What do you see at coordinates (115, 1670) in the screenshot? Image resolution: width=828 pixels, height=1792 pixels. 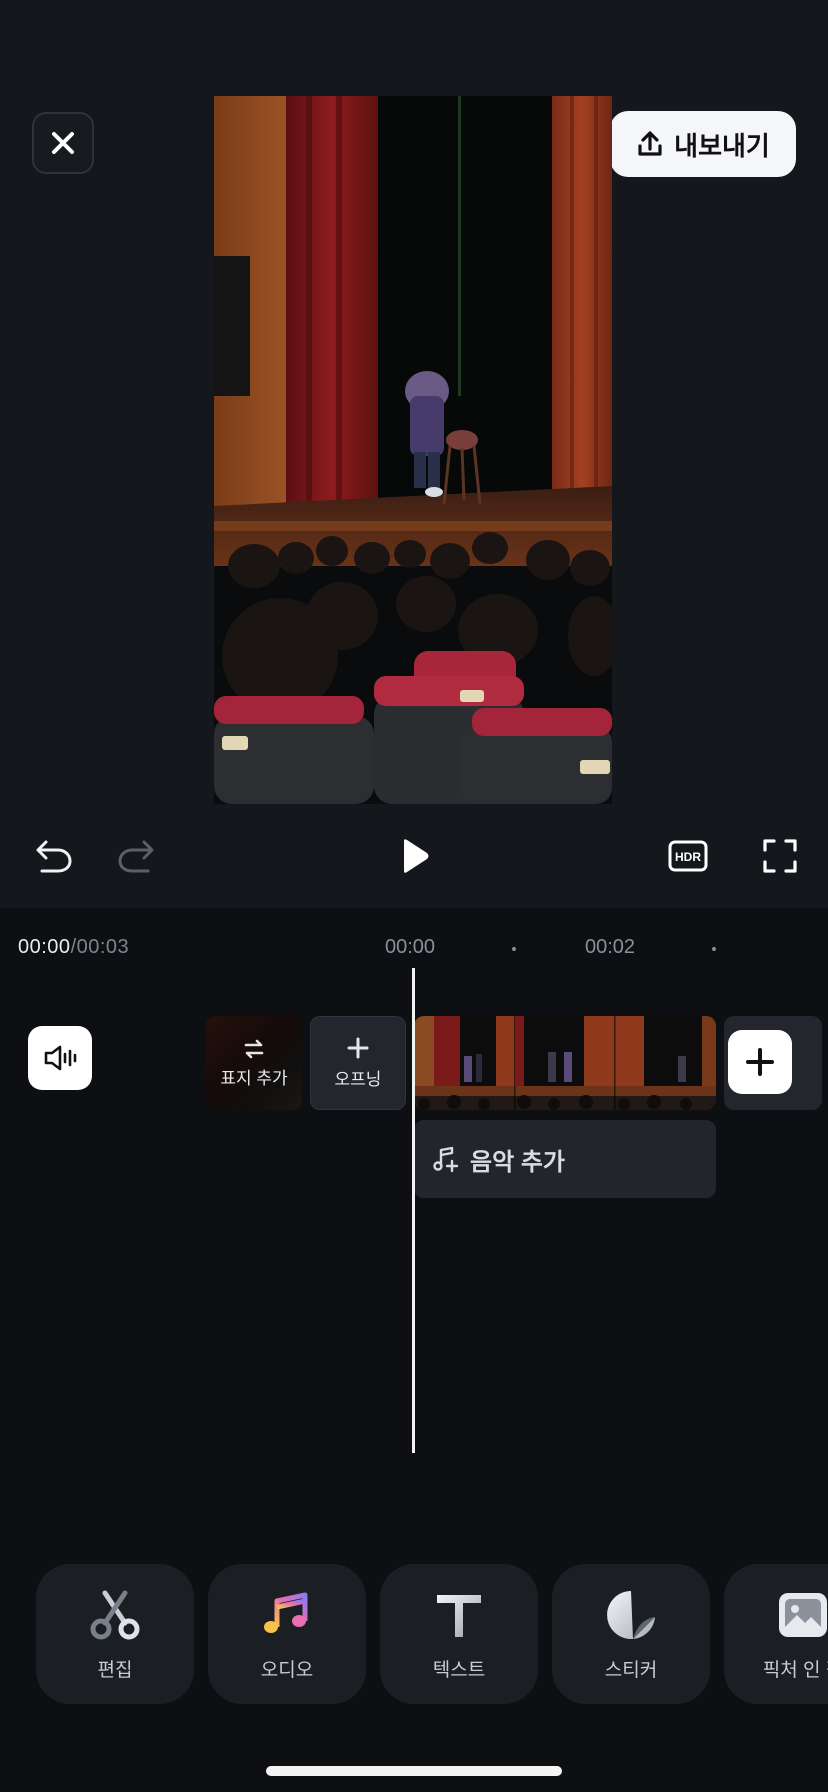 I see `tool-label: 편집` at bounding box center [115, 1670].